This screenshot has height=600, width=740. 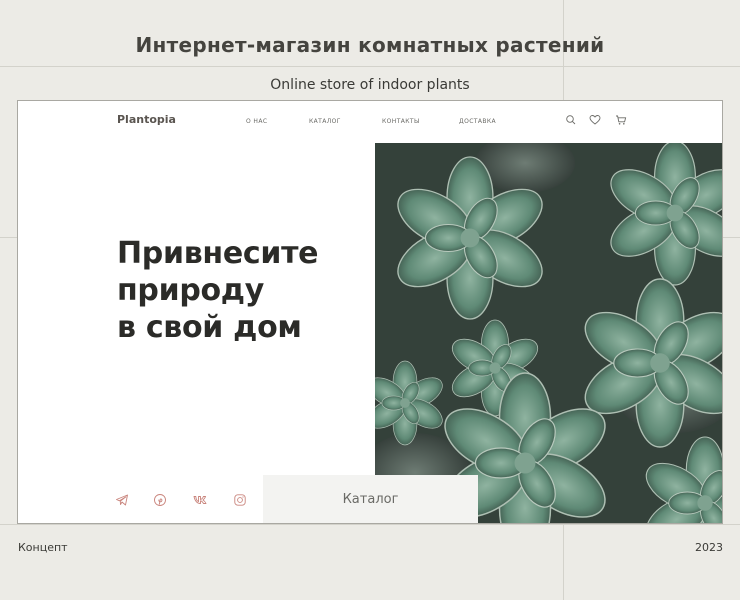 What do you see at coordinates (256, 121) in the screenshot?
I see `nav-about: О НАС` at bounding box center [256, 121].